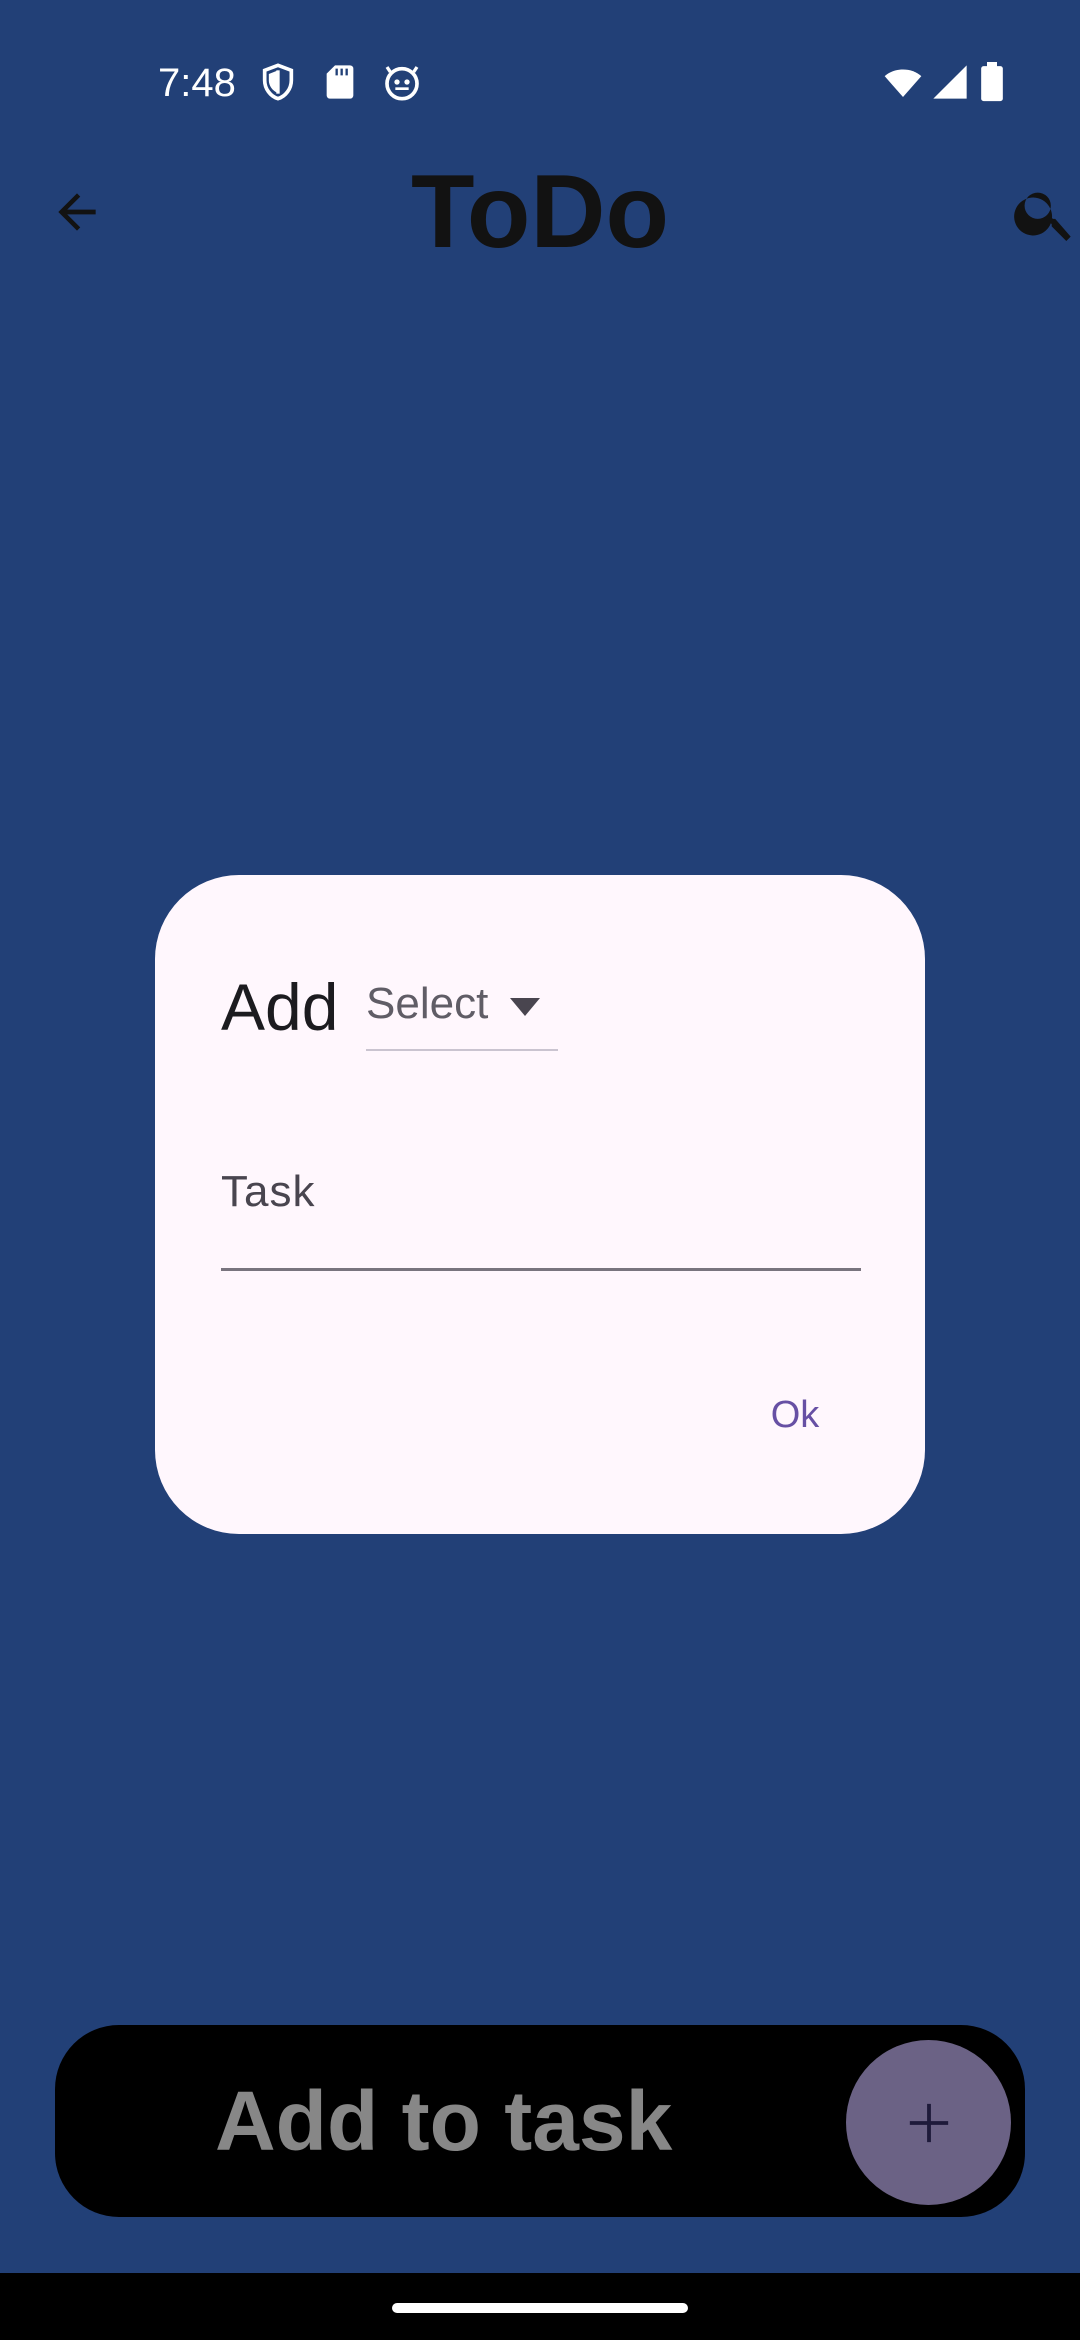 This screenshot has width=1080, height=2340. I want to click on system-navigation-bar, so click(540, 2306).